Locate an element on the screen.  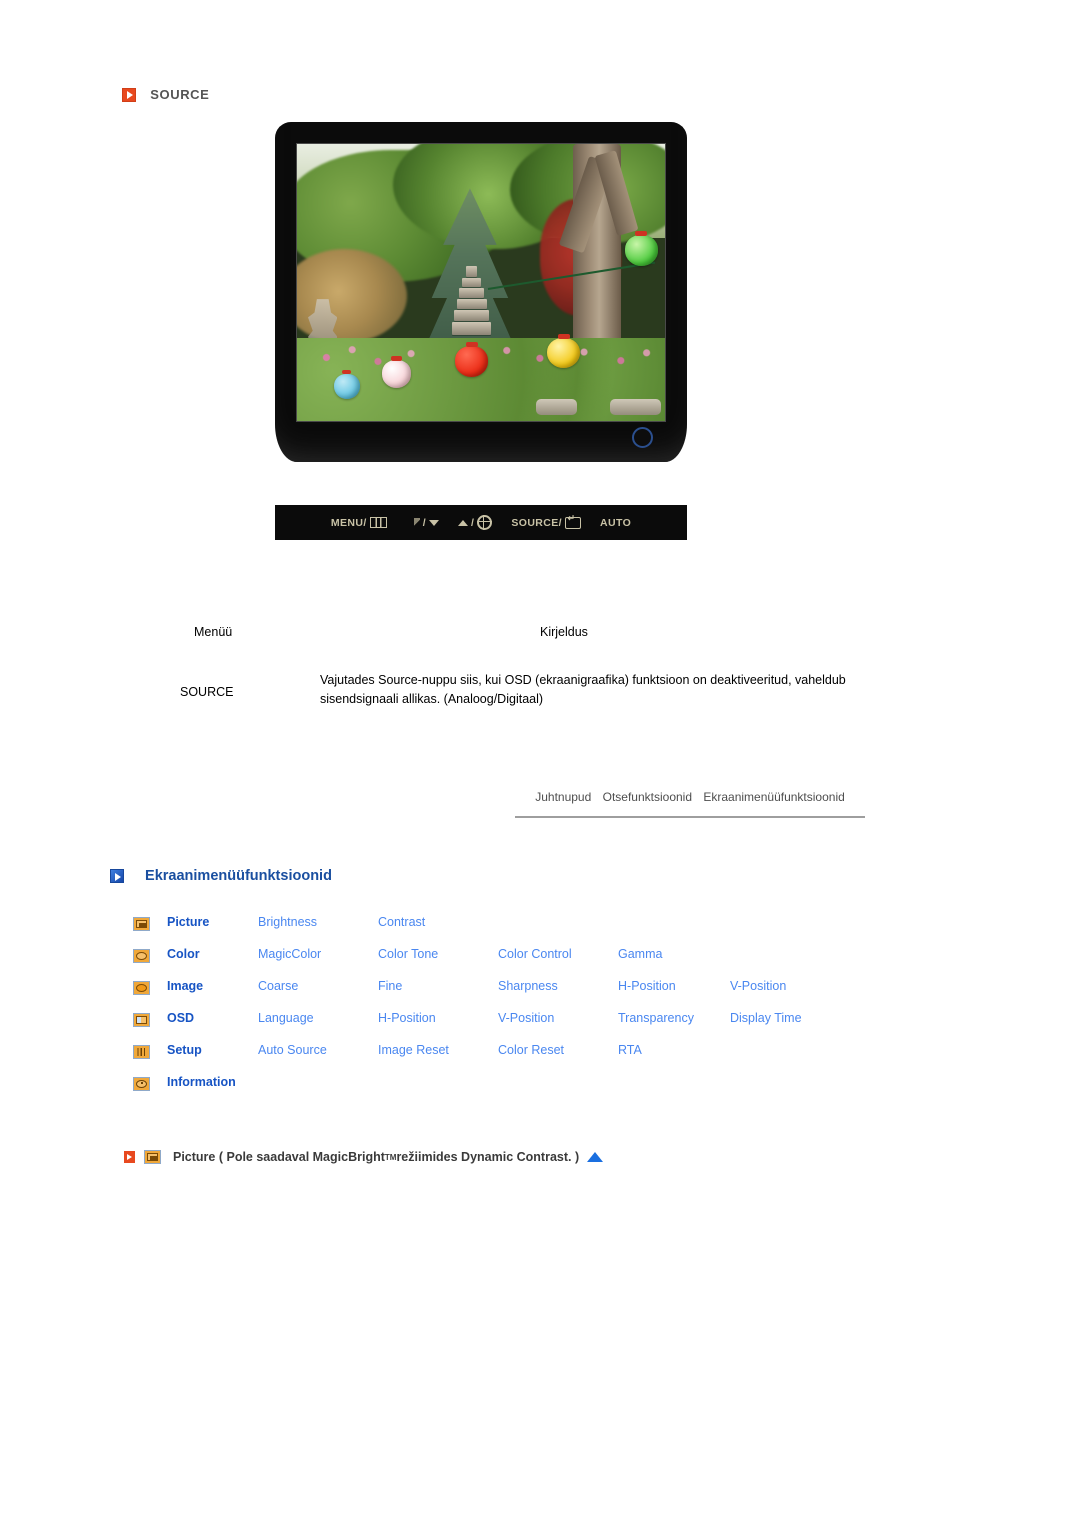
source-button-label: SOURCE/ is located at coordinates (536, 522).